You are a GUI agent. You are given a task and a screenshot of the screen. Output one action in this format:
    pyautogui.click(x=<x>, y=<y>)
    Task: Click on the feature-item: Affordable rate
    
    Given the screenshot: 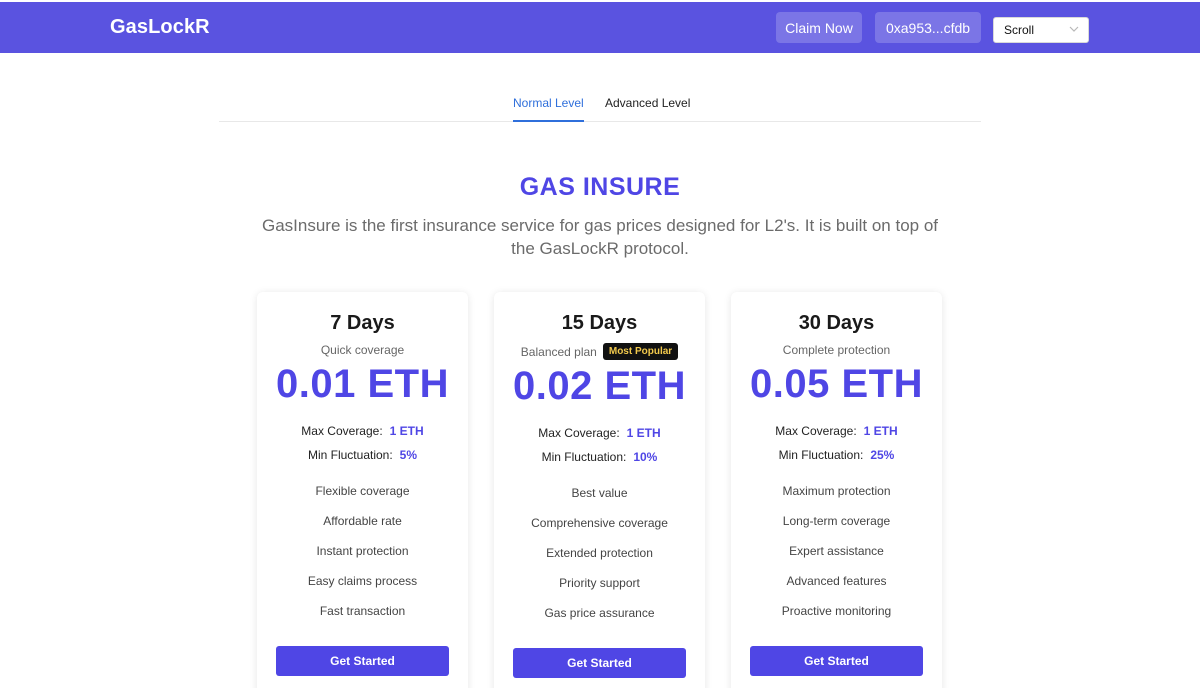 What is the action you would take?
    pyautogui.click(x=362, y=521)
    